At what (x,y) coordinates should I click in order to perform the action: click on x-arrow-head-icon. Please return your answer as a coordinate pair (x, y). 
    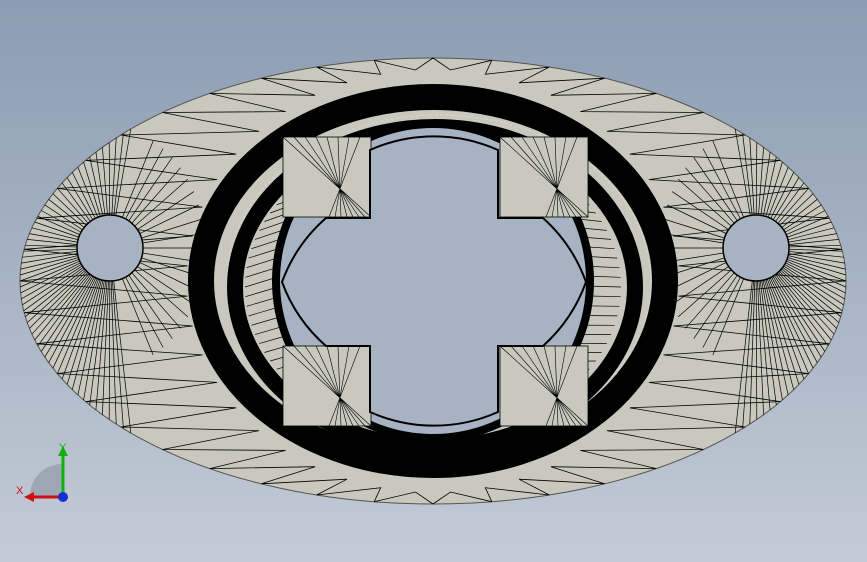
    Looking at the image, I should click on (29, 497).